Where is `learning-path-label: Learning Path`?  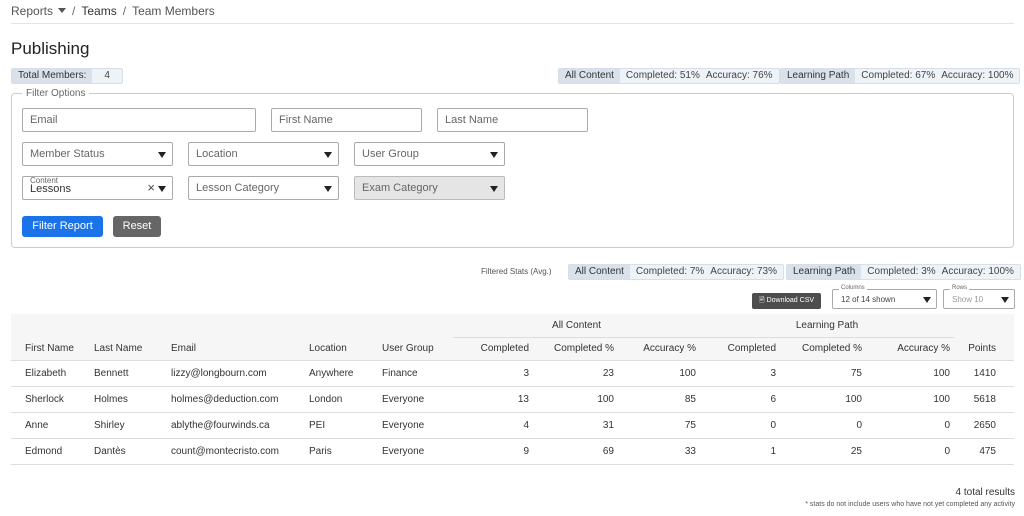
learning-path-label: Learning Path is located at coordinates (818, 76).